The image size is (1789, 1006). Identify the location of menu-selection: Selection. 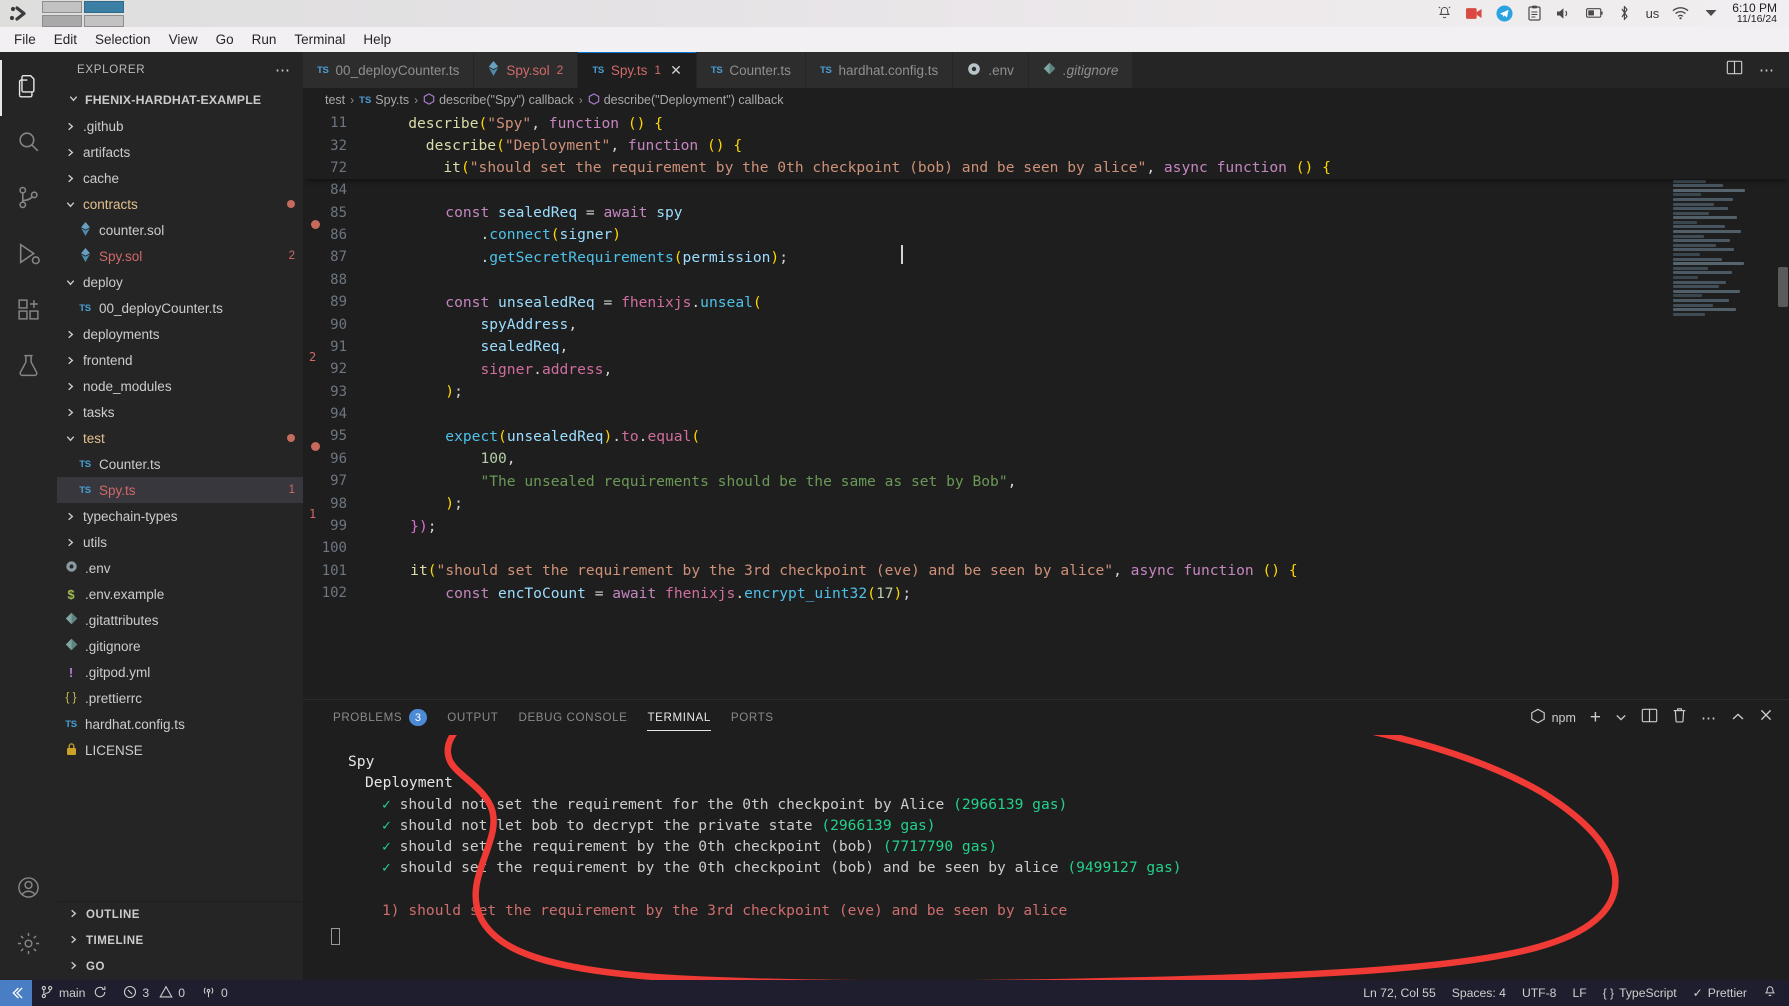
(123, 39).